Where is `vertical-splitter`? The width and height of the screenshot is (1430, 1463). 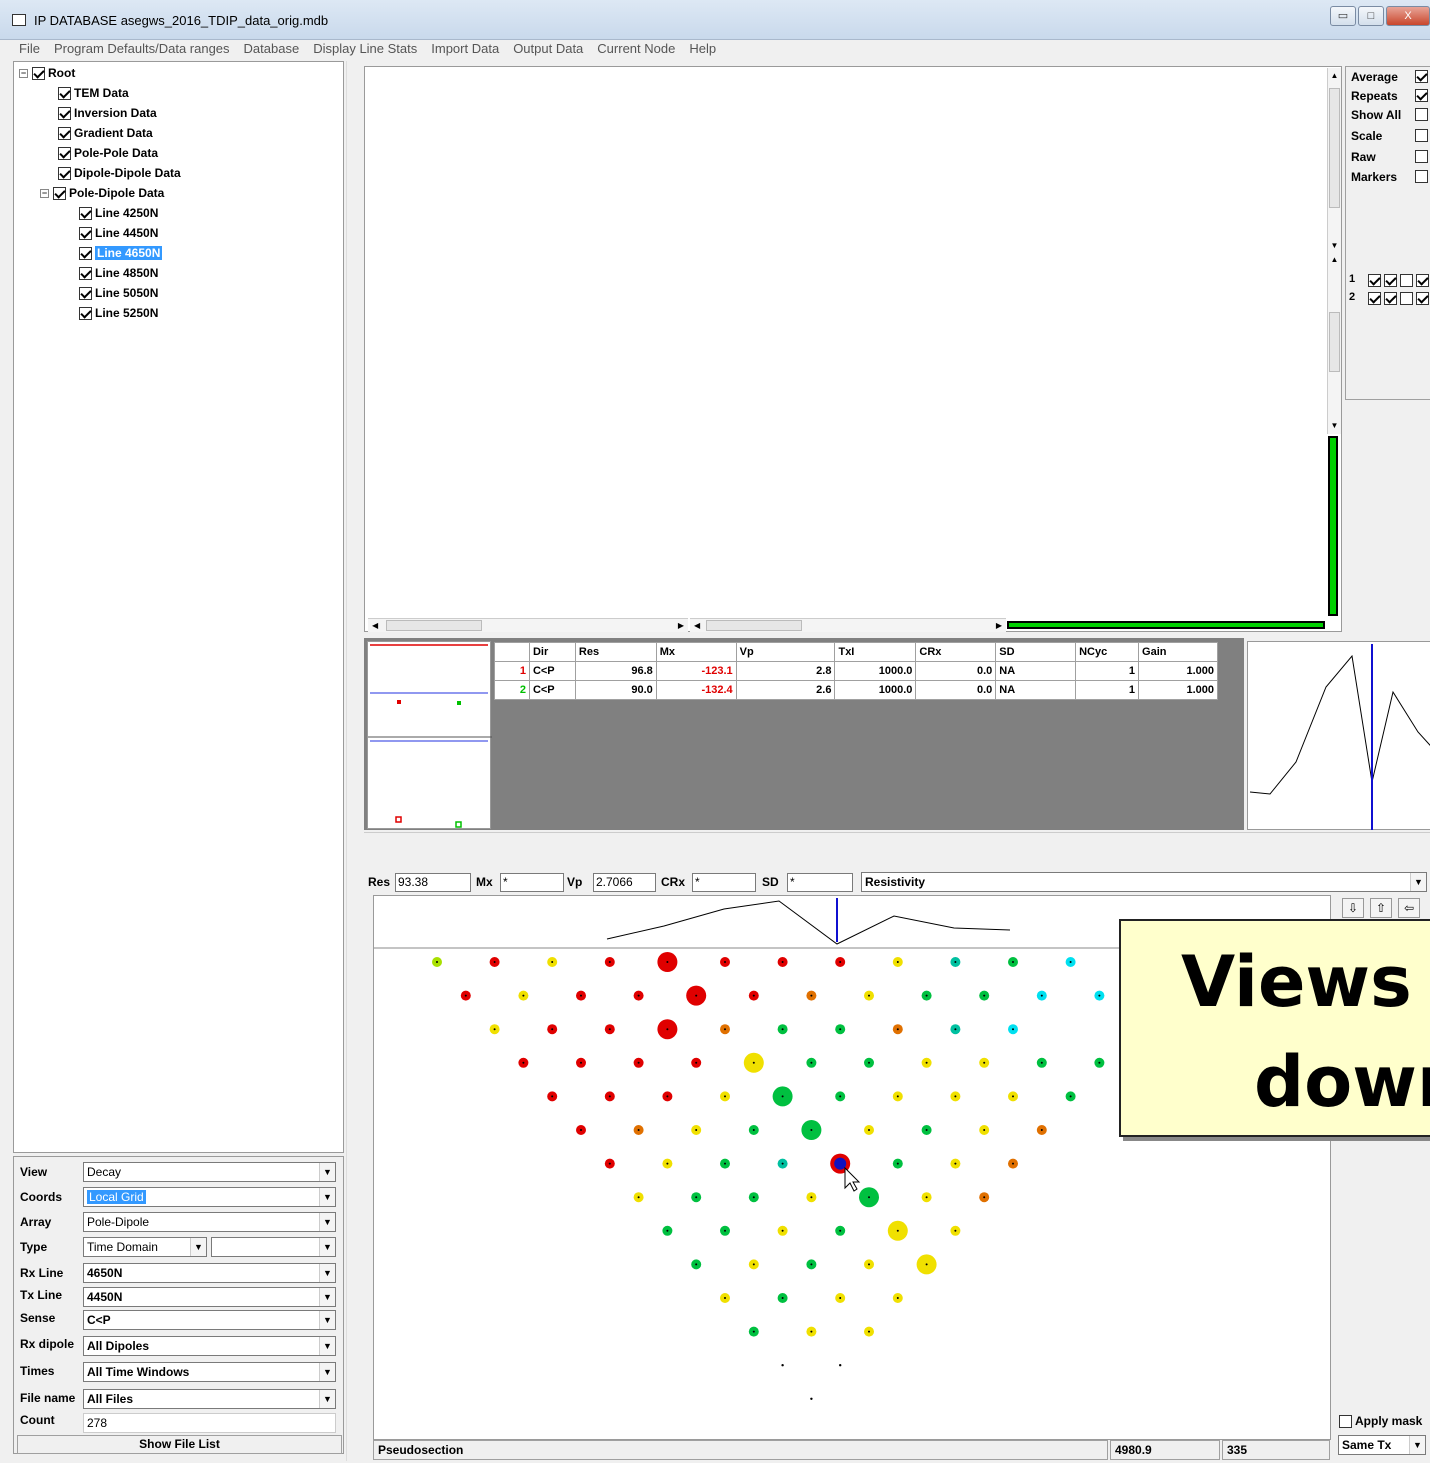 vertical-splitter is located at coordinates (353, 761).